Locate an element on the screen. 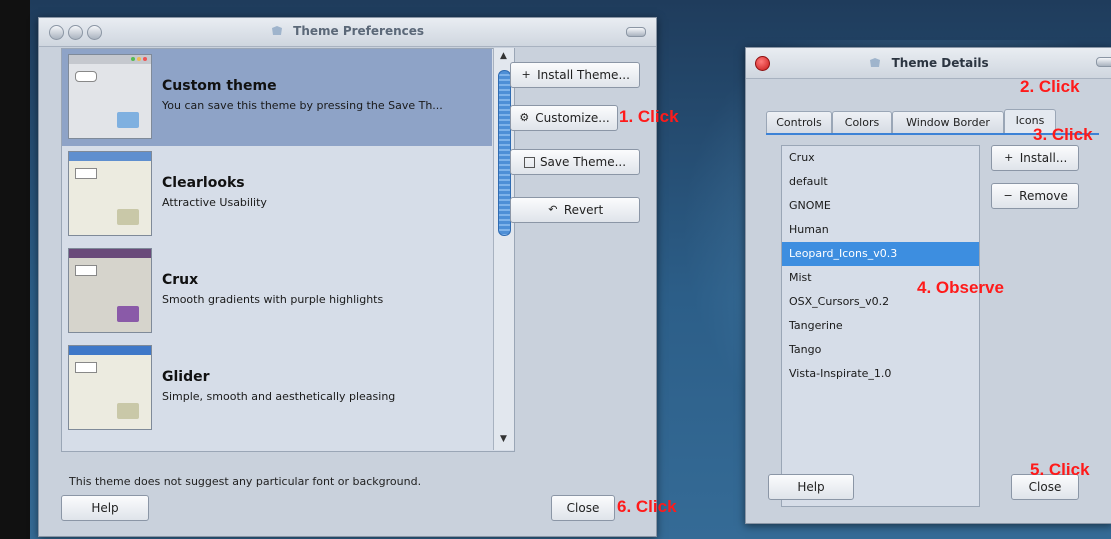 Image resolution: width=1111 pixels, height=539 pixels. desktop-edge is located at coordinates (15, 269).